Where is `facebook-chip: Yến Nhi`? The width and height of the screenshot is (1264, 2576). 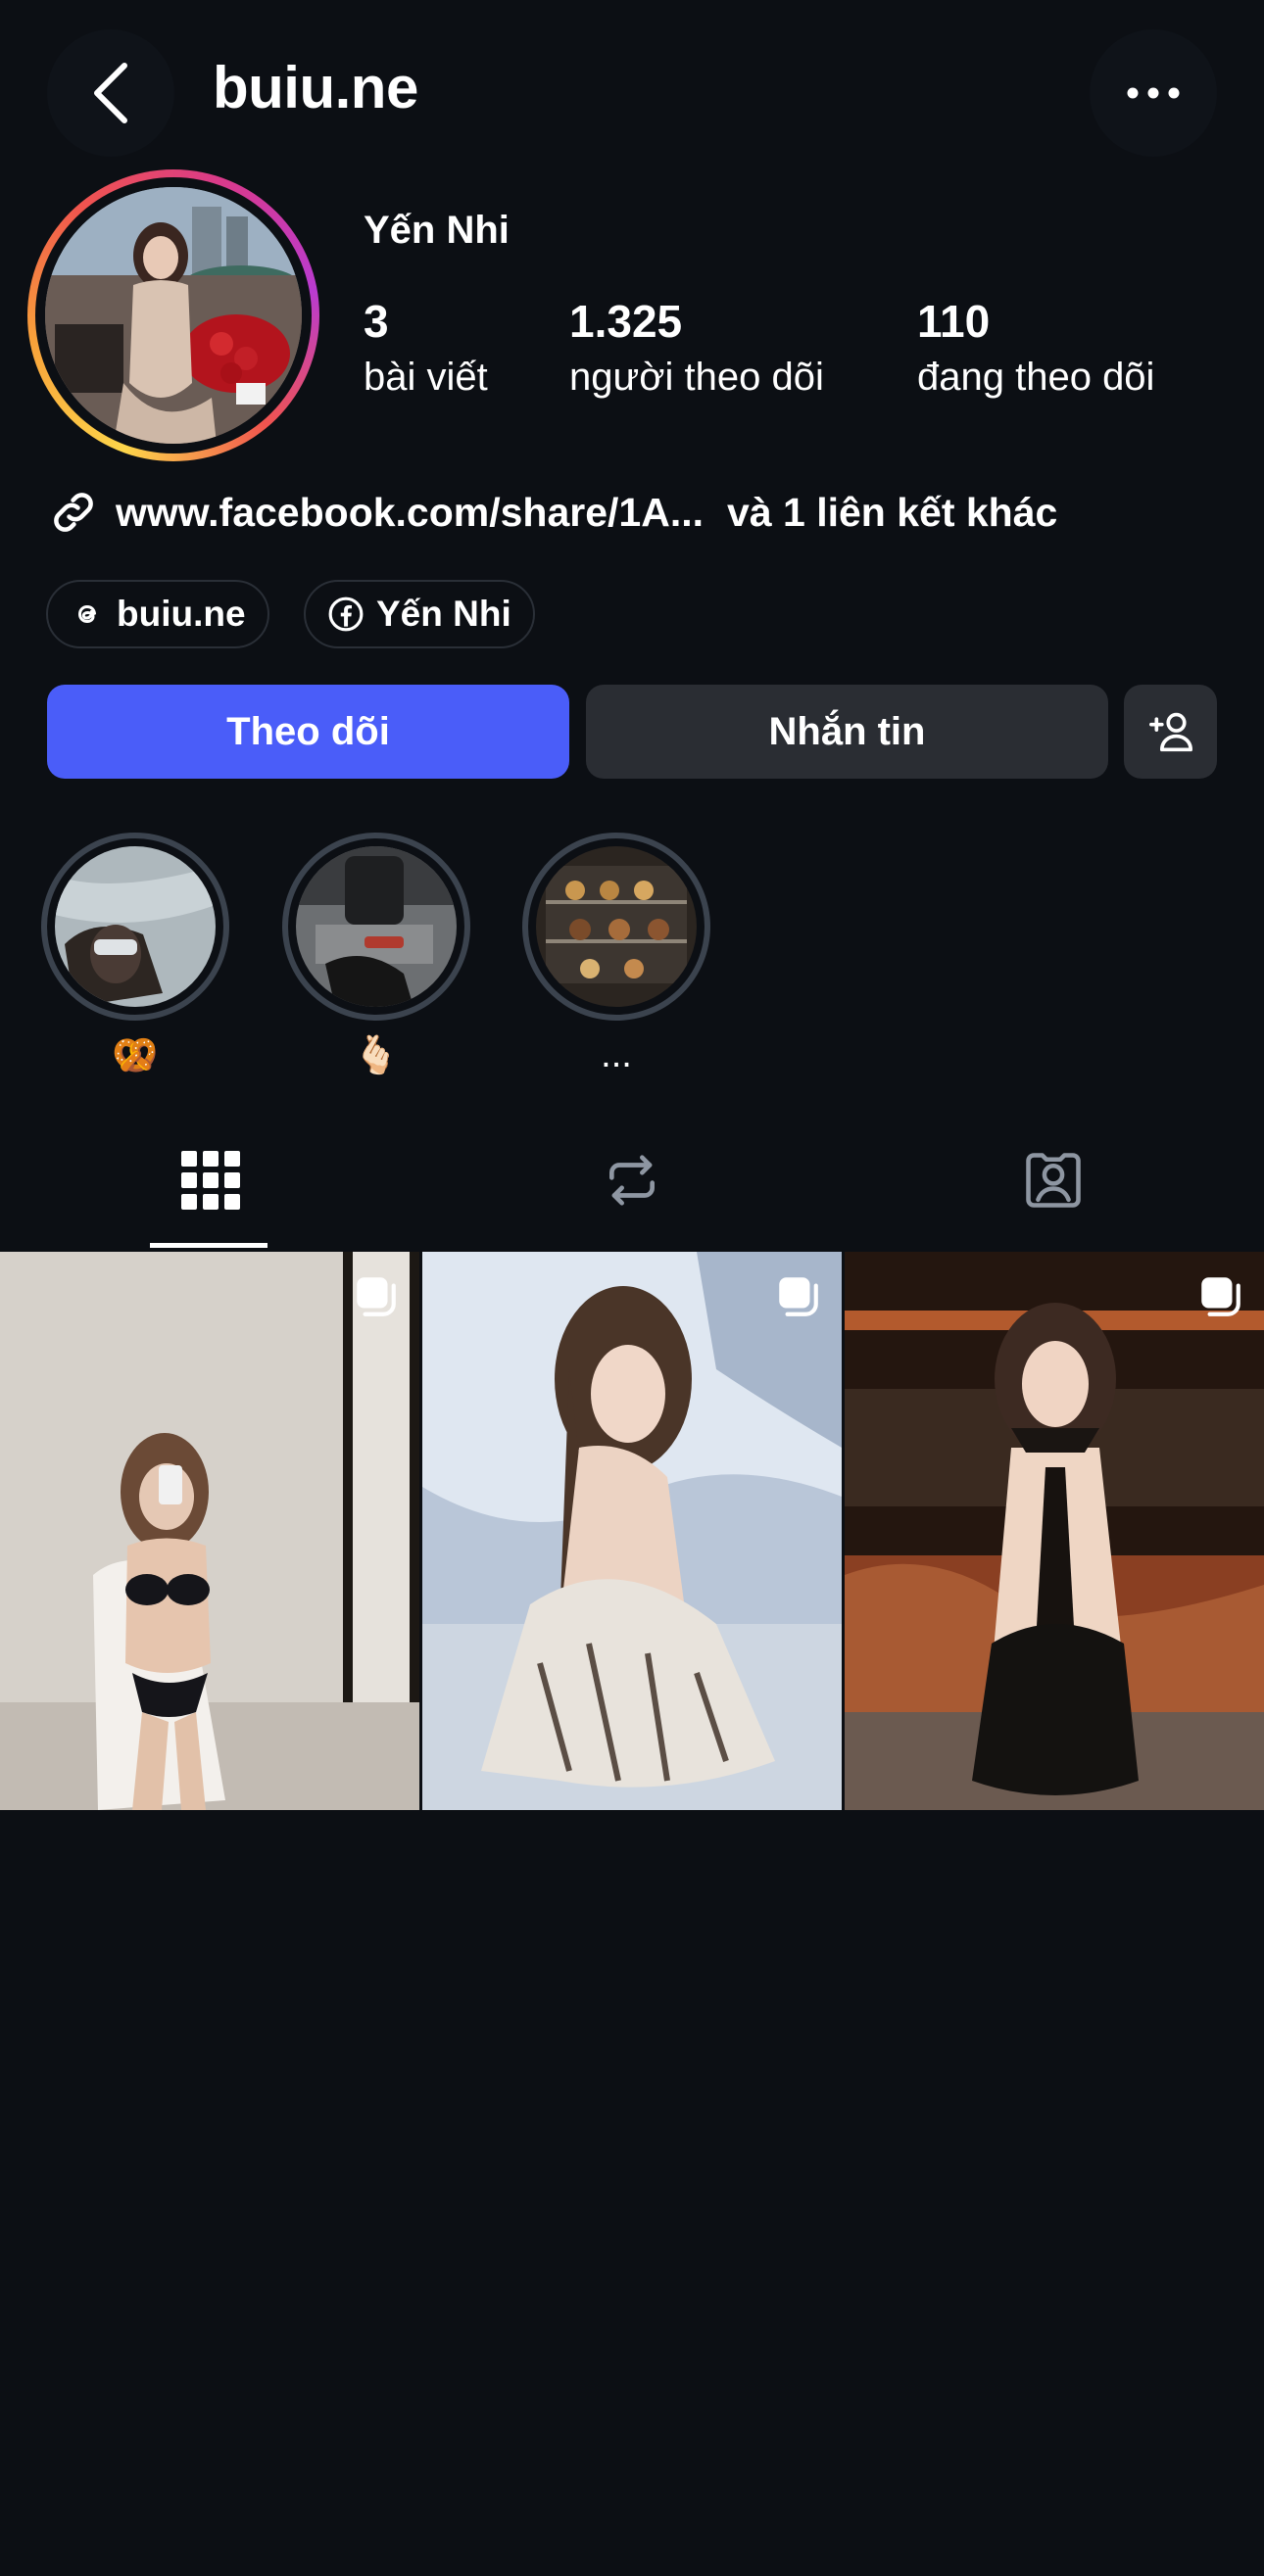
facebook-chip: Yến Nhi is located at coordinates (420, 614).